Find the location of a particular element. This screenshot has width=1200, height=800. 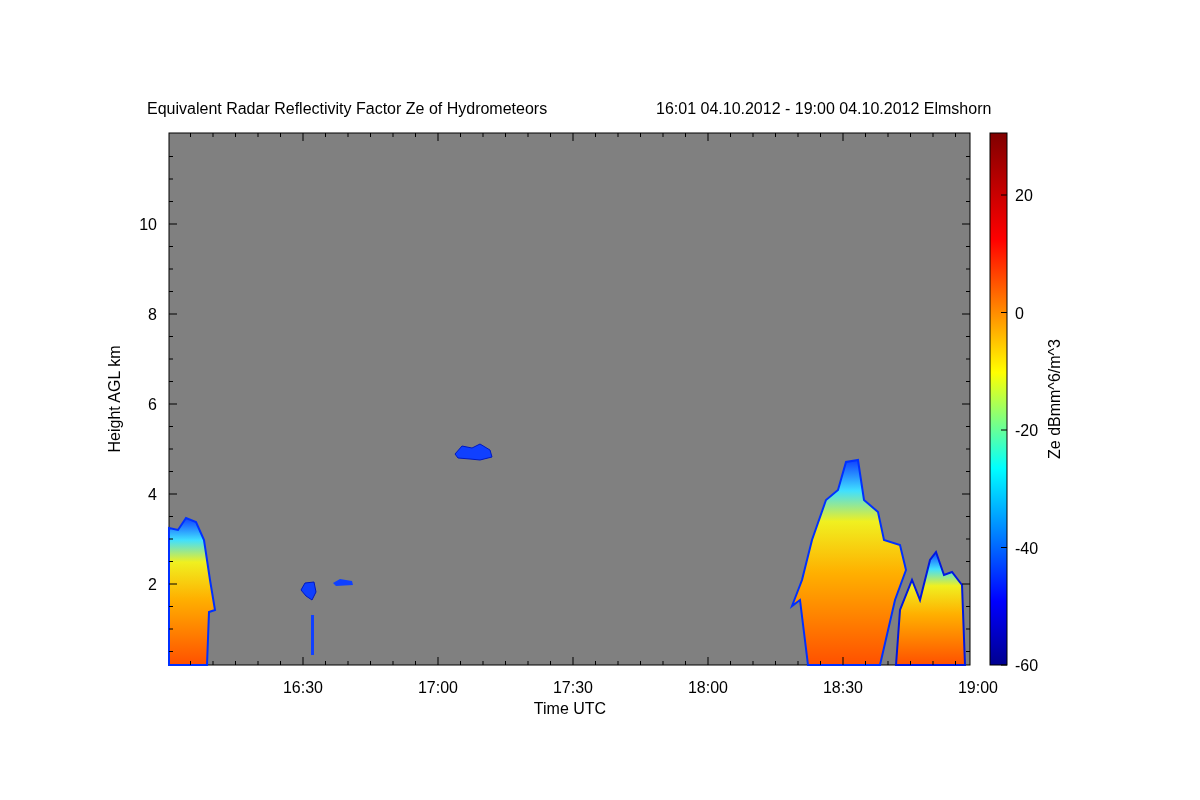

y-tick-label: 2 is located at coordinates (152, 584).